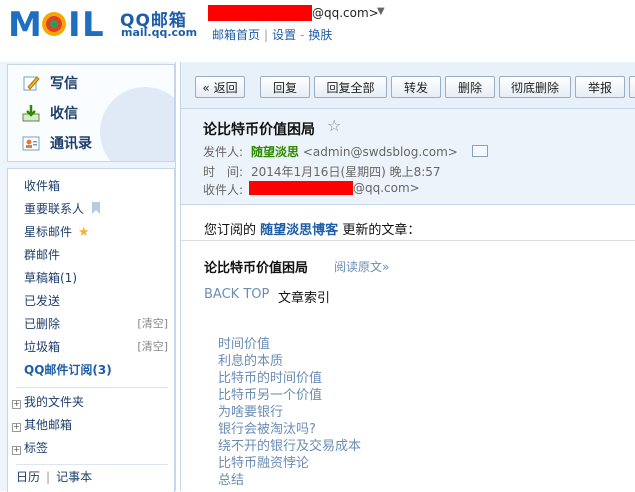 The image size is (635, 492). What do you see at coordinates (223, 172) in the screenshot?
I see `time-label: 时 间:` at bounding box center [223, 172].